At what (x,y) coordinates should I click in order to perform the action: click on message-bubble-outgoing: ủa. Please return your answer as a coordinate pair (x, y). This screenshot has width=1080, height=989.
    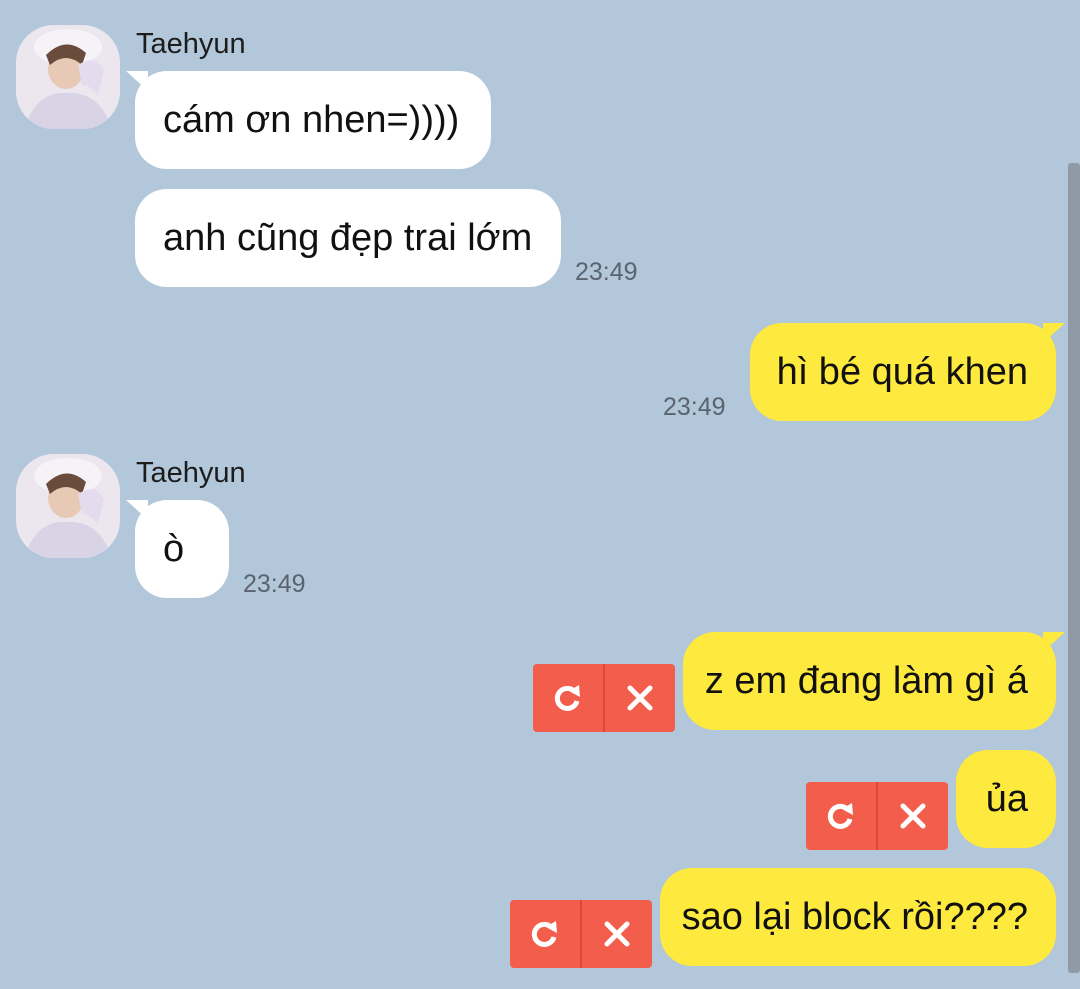
    Looking at the image, I should click on (1006, 799).